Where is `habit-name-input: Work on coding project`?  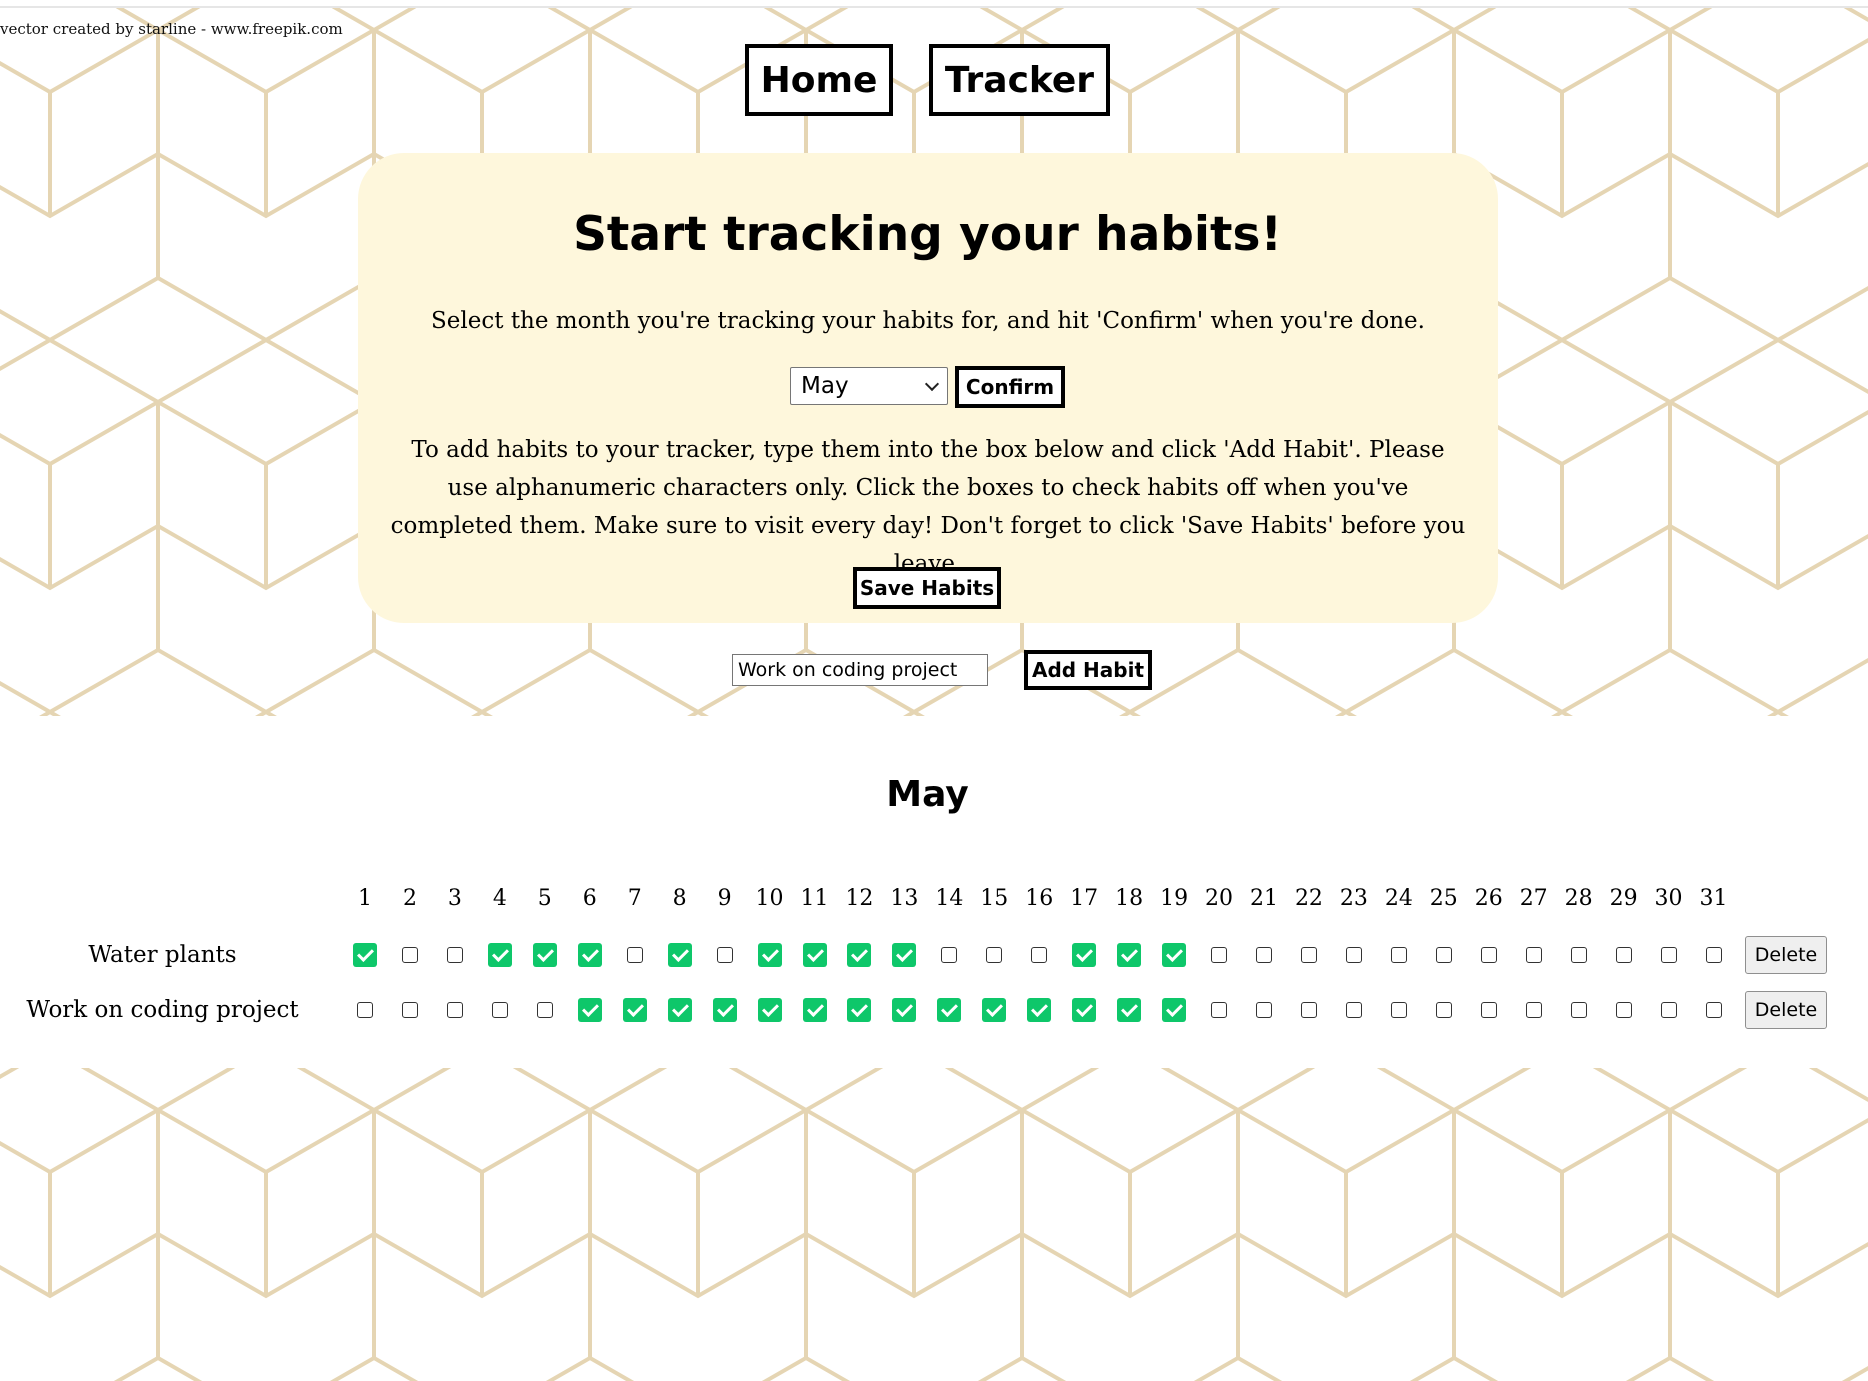
habit-name-input: Work on coding project is located at coordinates (860, 670).